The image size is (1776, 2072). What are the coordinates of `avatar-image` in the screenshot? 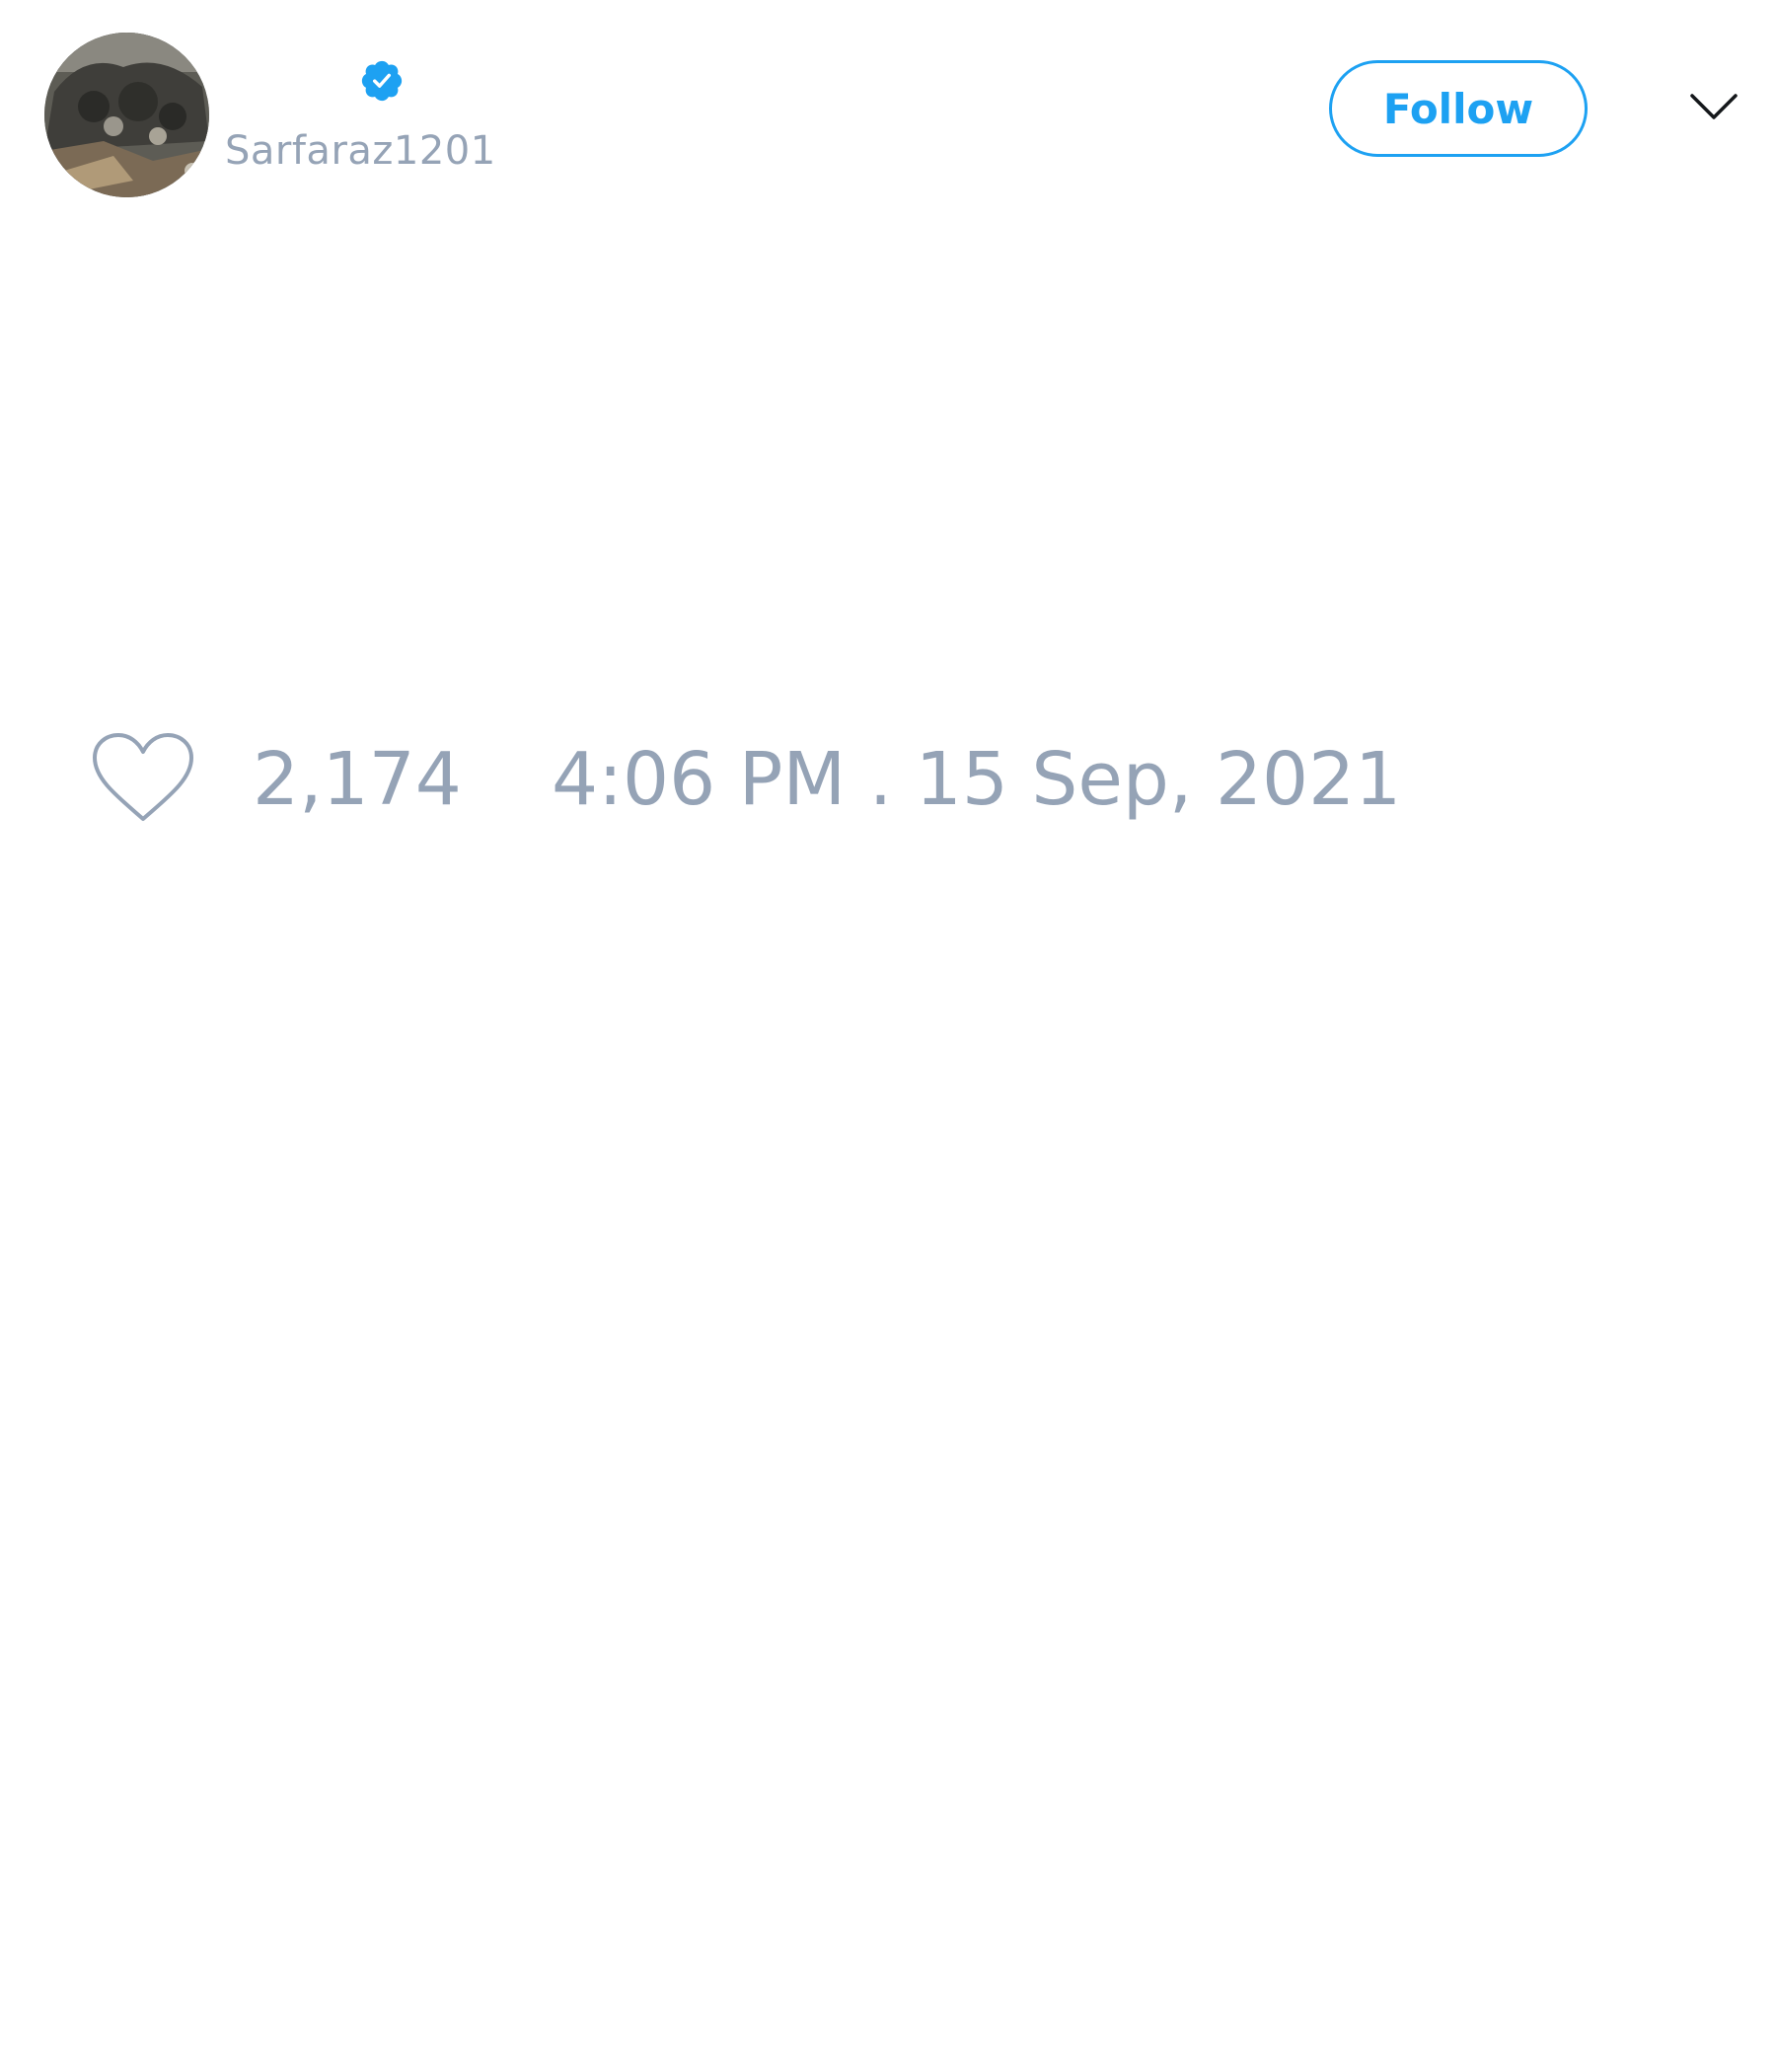 It's located at (127, 115).